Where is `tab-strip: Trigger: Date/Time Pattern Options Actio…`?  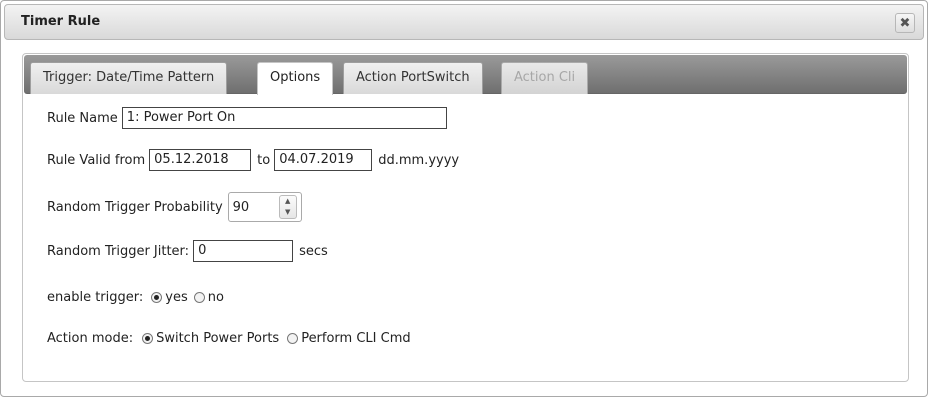
tab-strip: Trigger: Date/Time Pattern Options Actio… is located at coordinates (465, 75).